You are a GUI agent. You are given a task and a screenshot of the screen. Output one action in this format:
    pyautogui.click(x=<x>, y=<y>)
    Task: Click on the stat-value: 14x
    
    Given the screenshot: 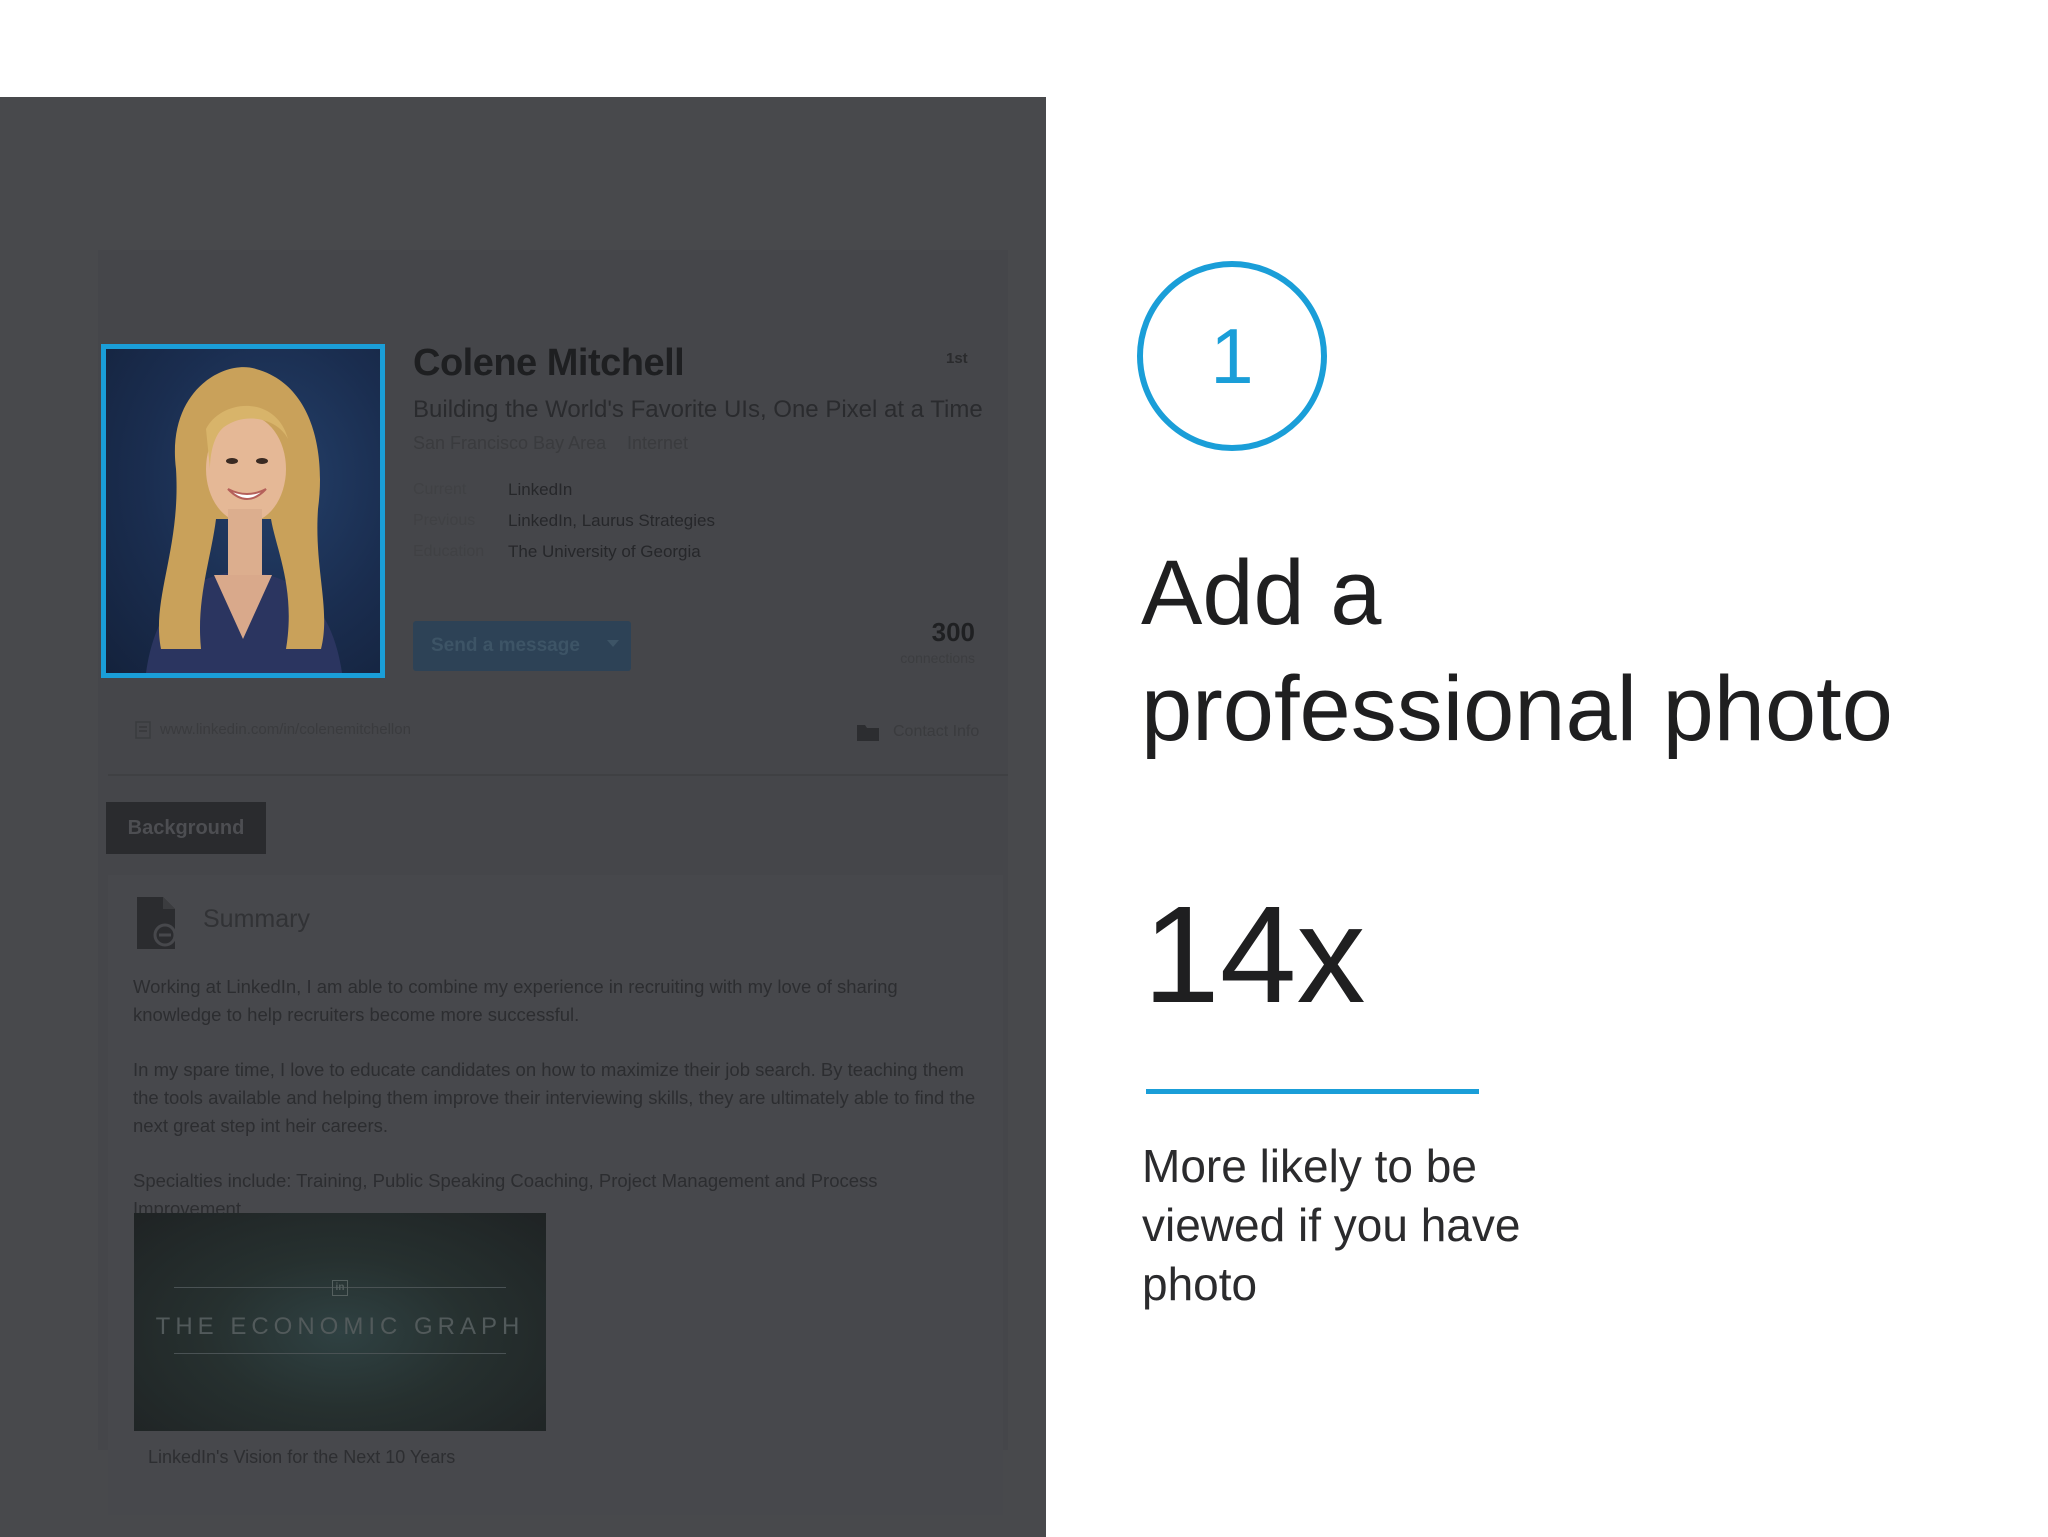 What is the action you would take?
    pyautogui.click(x=1254, y=955)
    